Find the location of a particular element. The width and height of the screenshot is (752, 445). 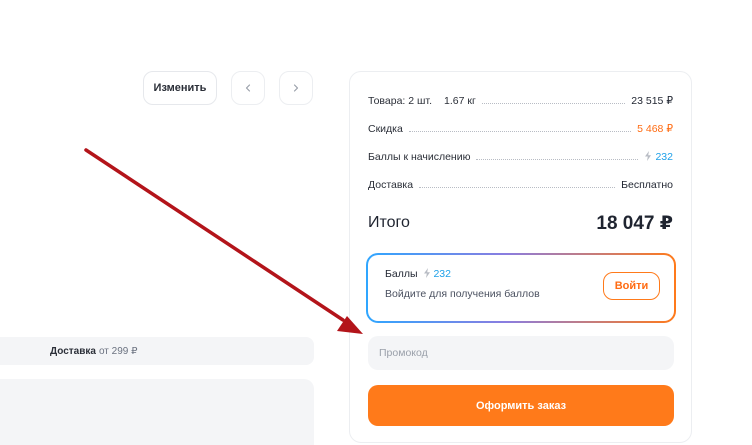

points-label: Баллы к начислению is located at coordinates (419, 157).